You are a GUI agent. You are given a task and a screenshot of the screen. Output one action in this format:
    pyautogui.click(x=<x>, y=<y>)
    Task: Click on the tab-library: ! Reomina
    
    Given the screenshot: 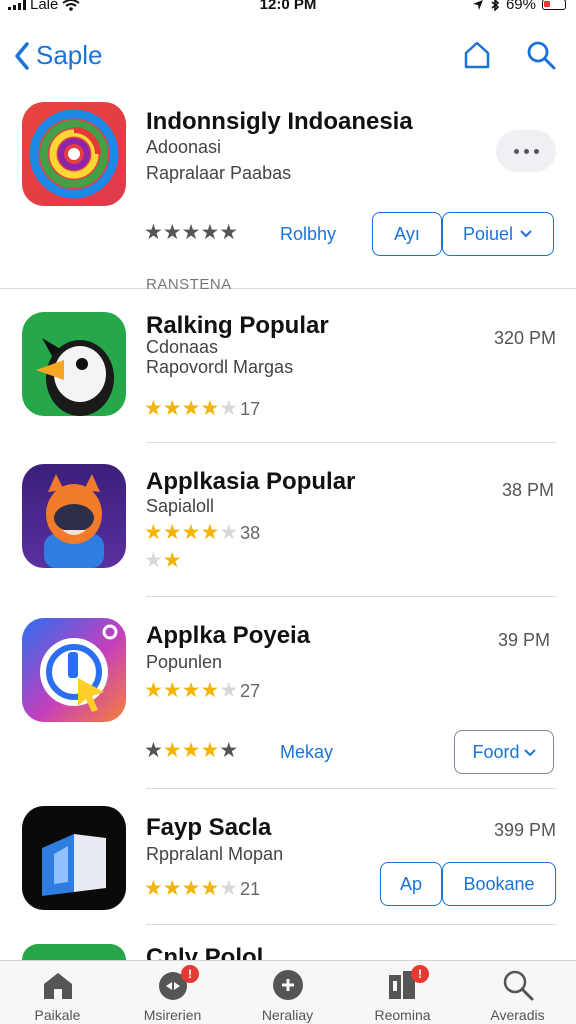 What is the action you would take?
    pyautogui.click(x=402, y=992)
    